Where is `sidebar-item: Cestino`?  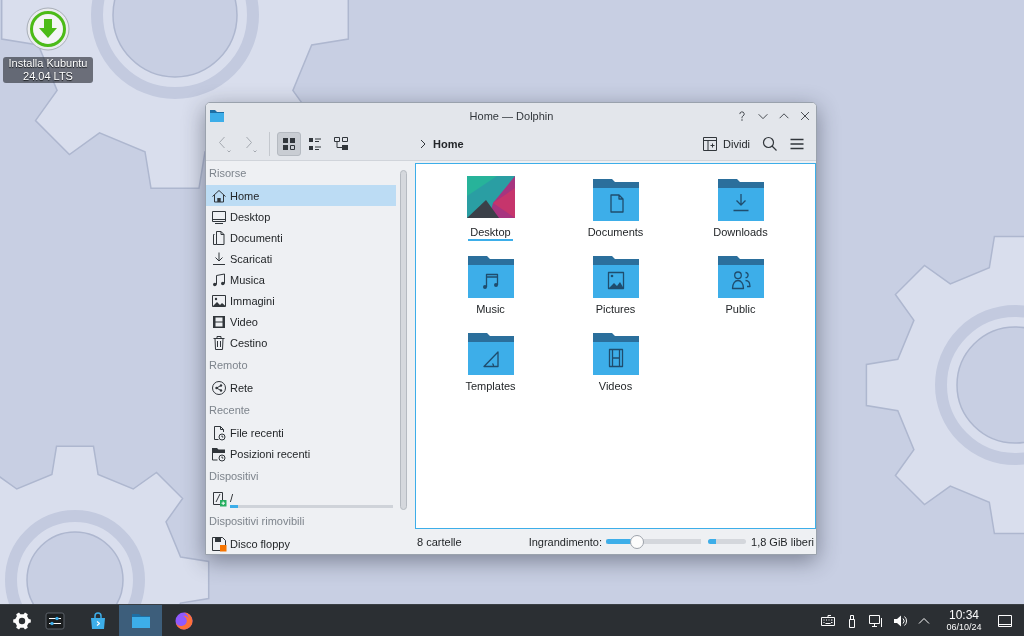
sidebar-item: Cestino is located at coordinates (301, 342).